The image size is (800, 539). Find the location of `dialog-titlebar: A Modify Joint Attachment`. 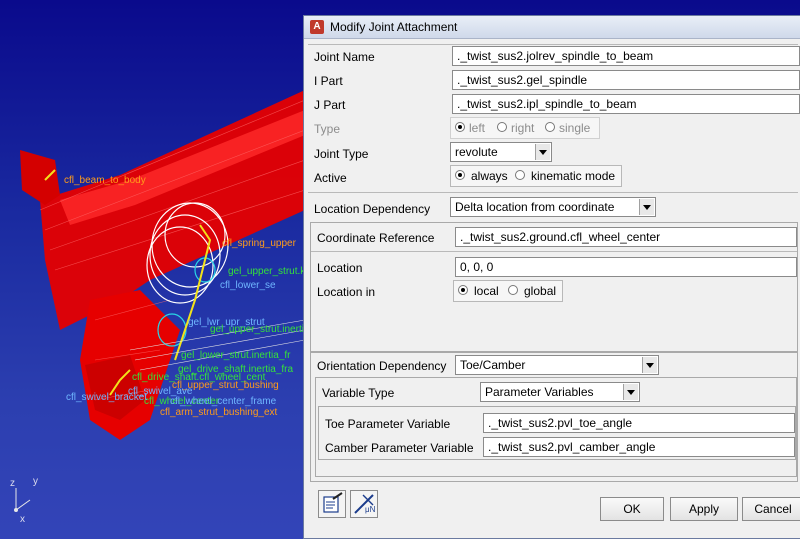

dialog-titlebar: A Modify Joint Attachment is located at coordinates (552, 27).